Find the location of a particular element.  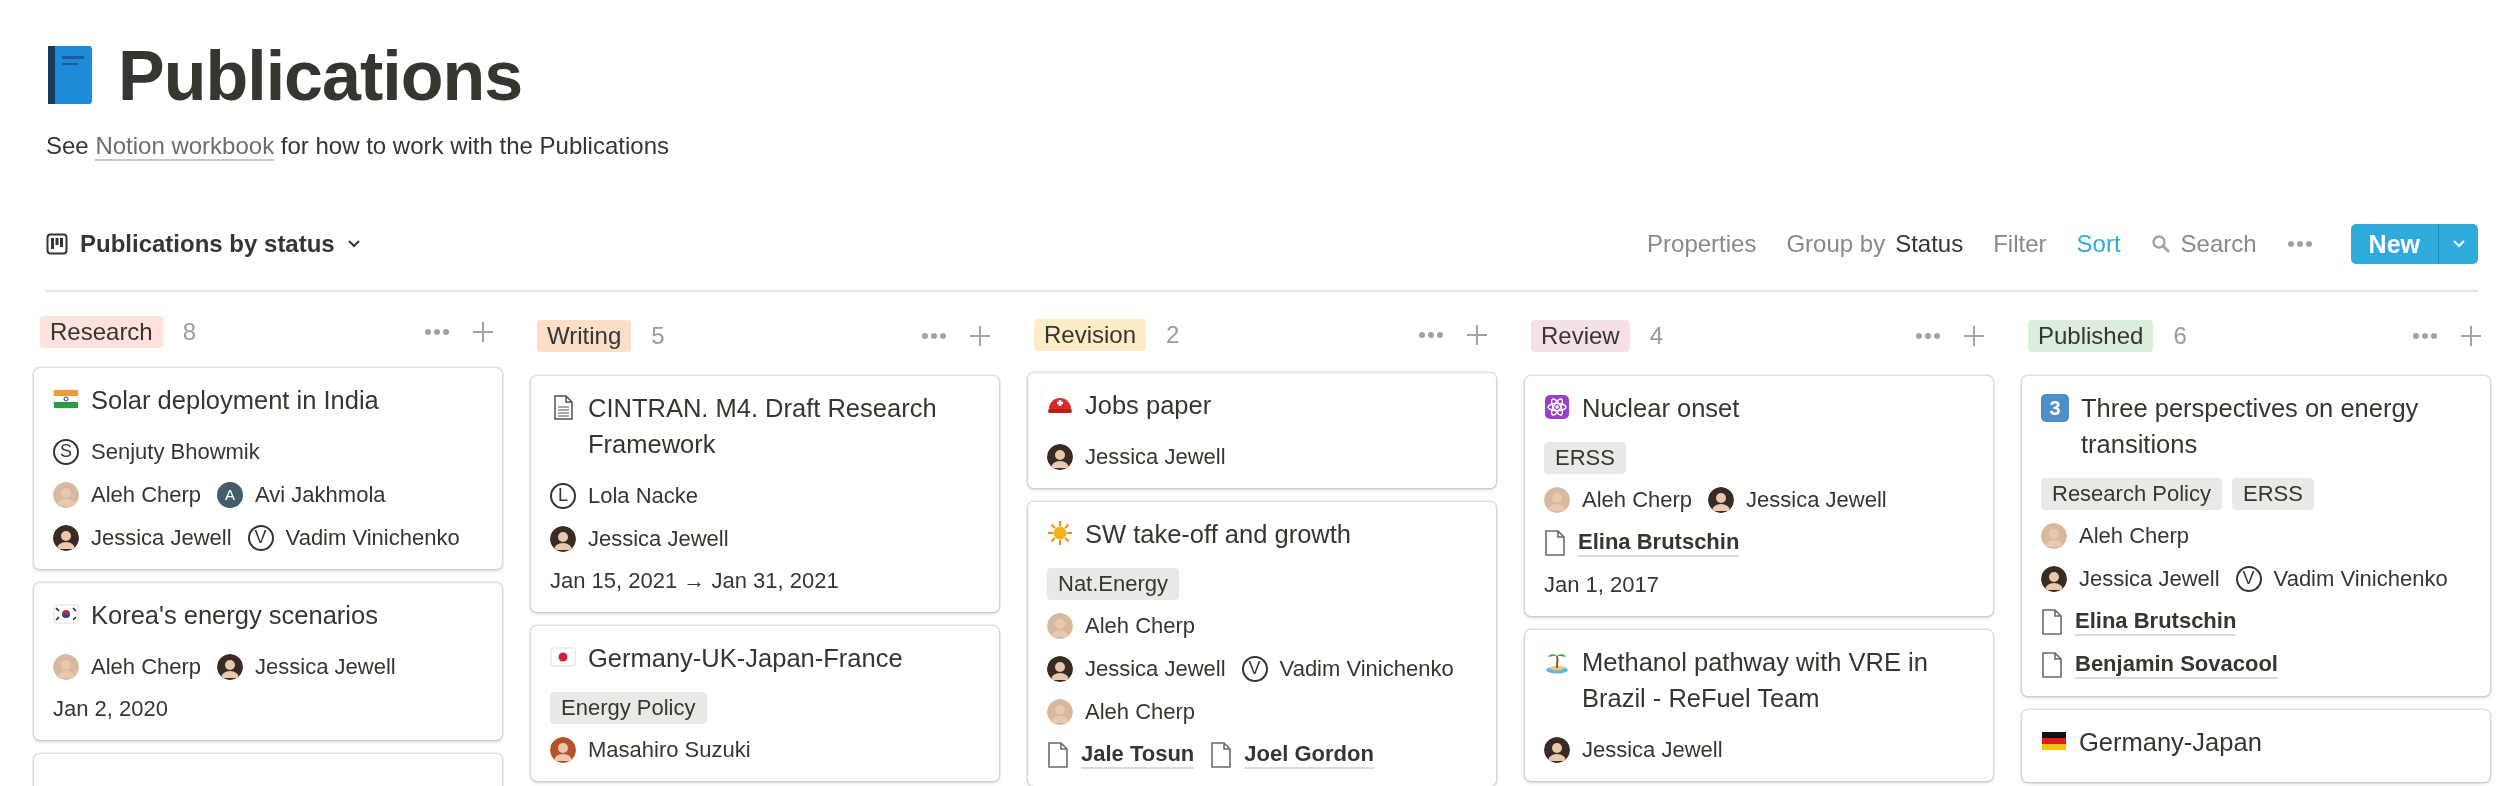

dropdown-button is located at coordinates (2458, 244).